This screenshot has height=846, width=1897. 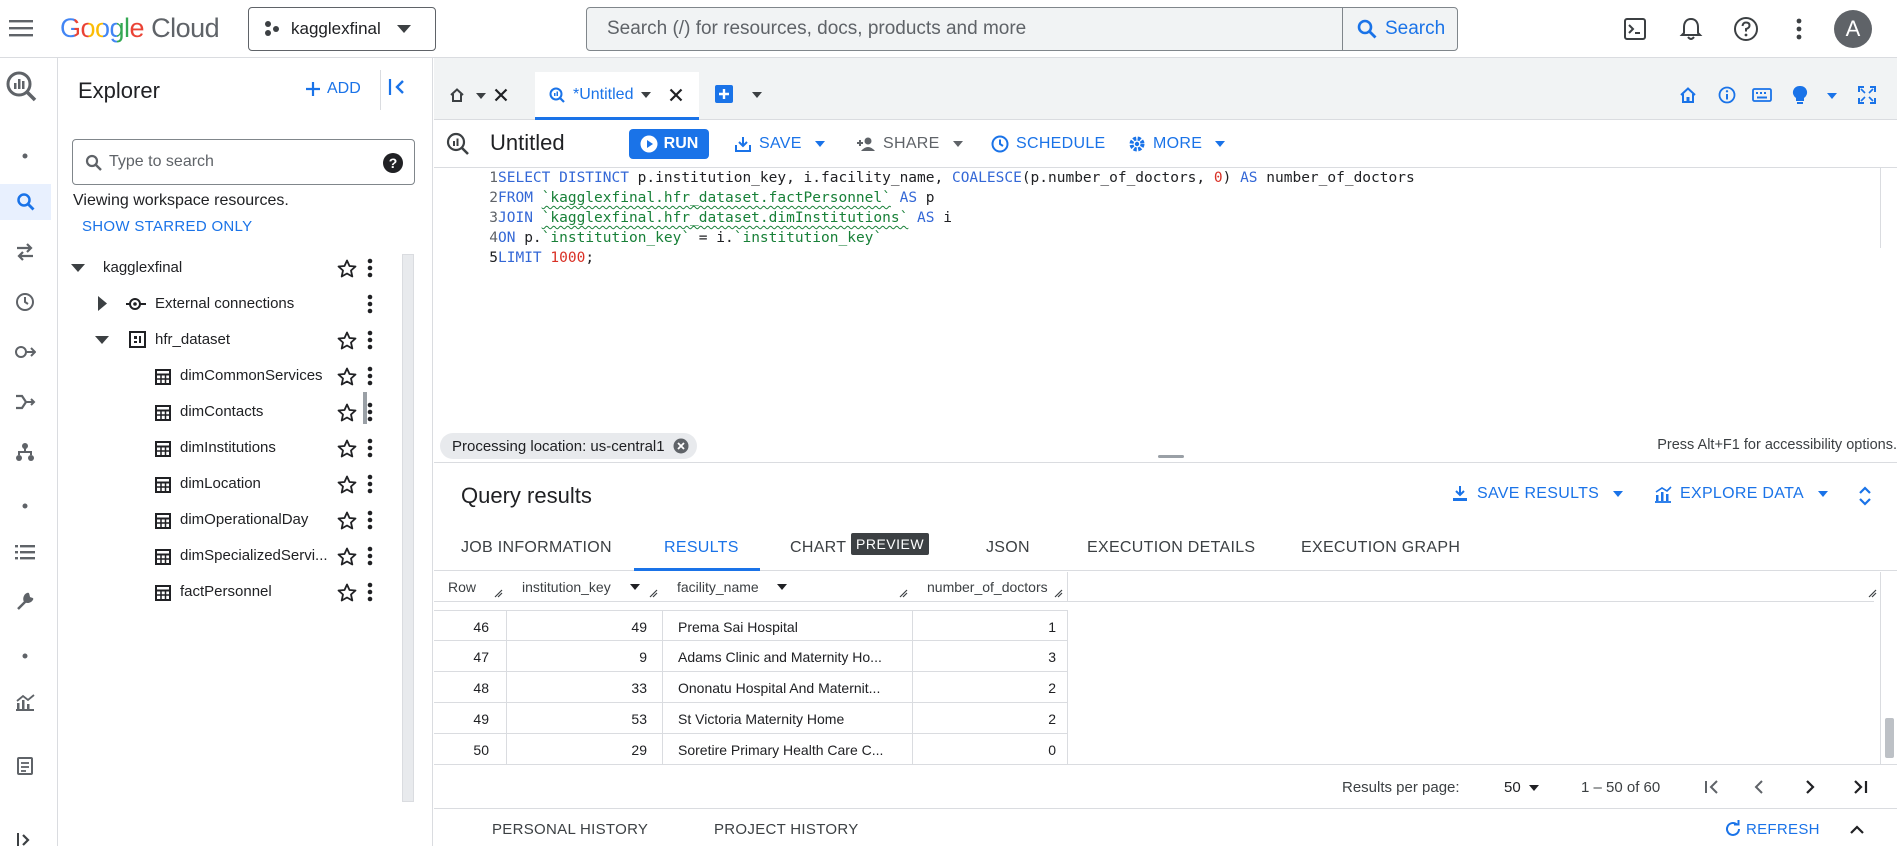 I want to click on column-header-institution-key: institution_key, so click(x=566, y=587).